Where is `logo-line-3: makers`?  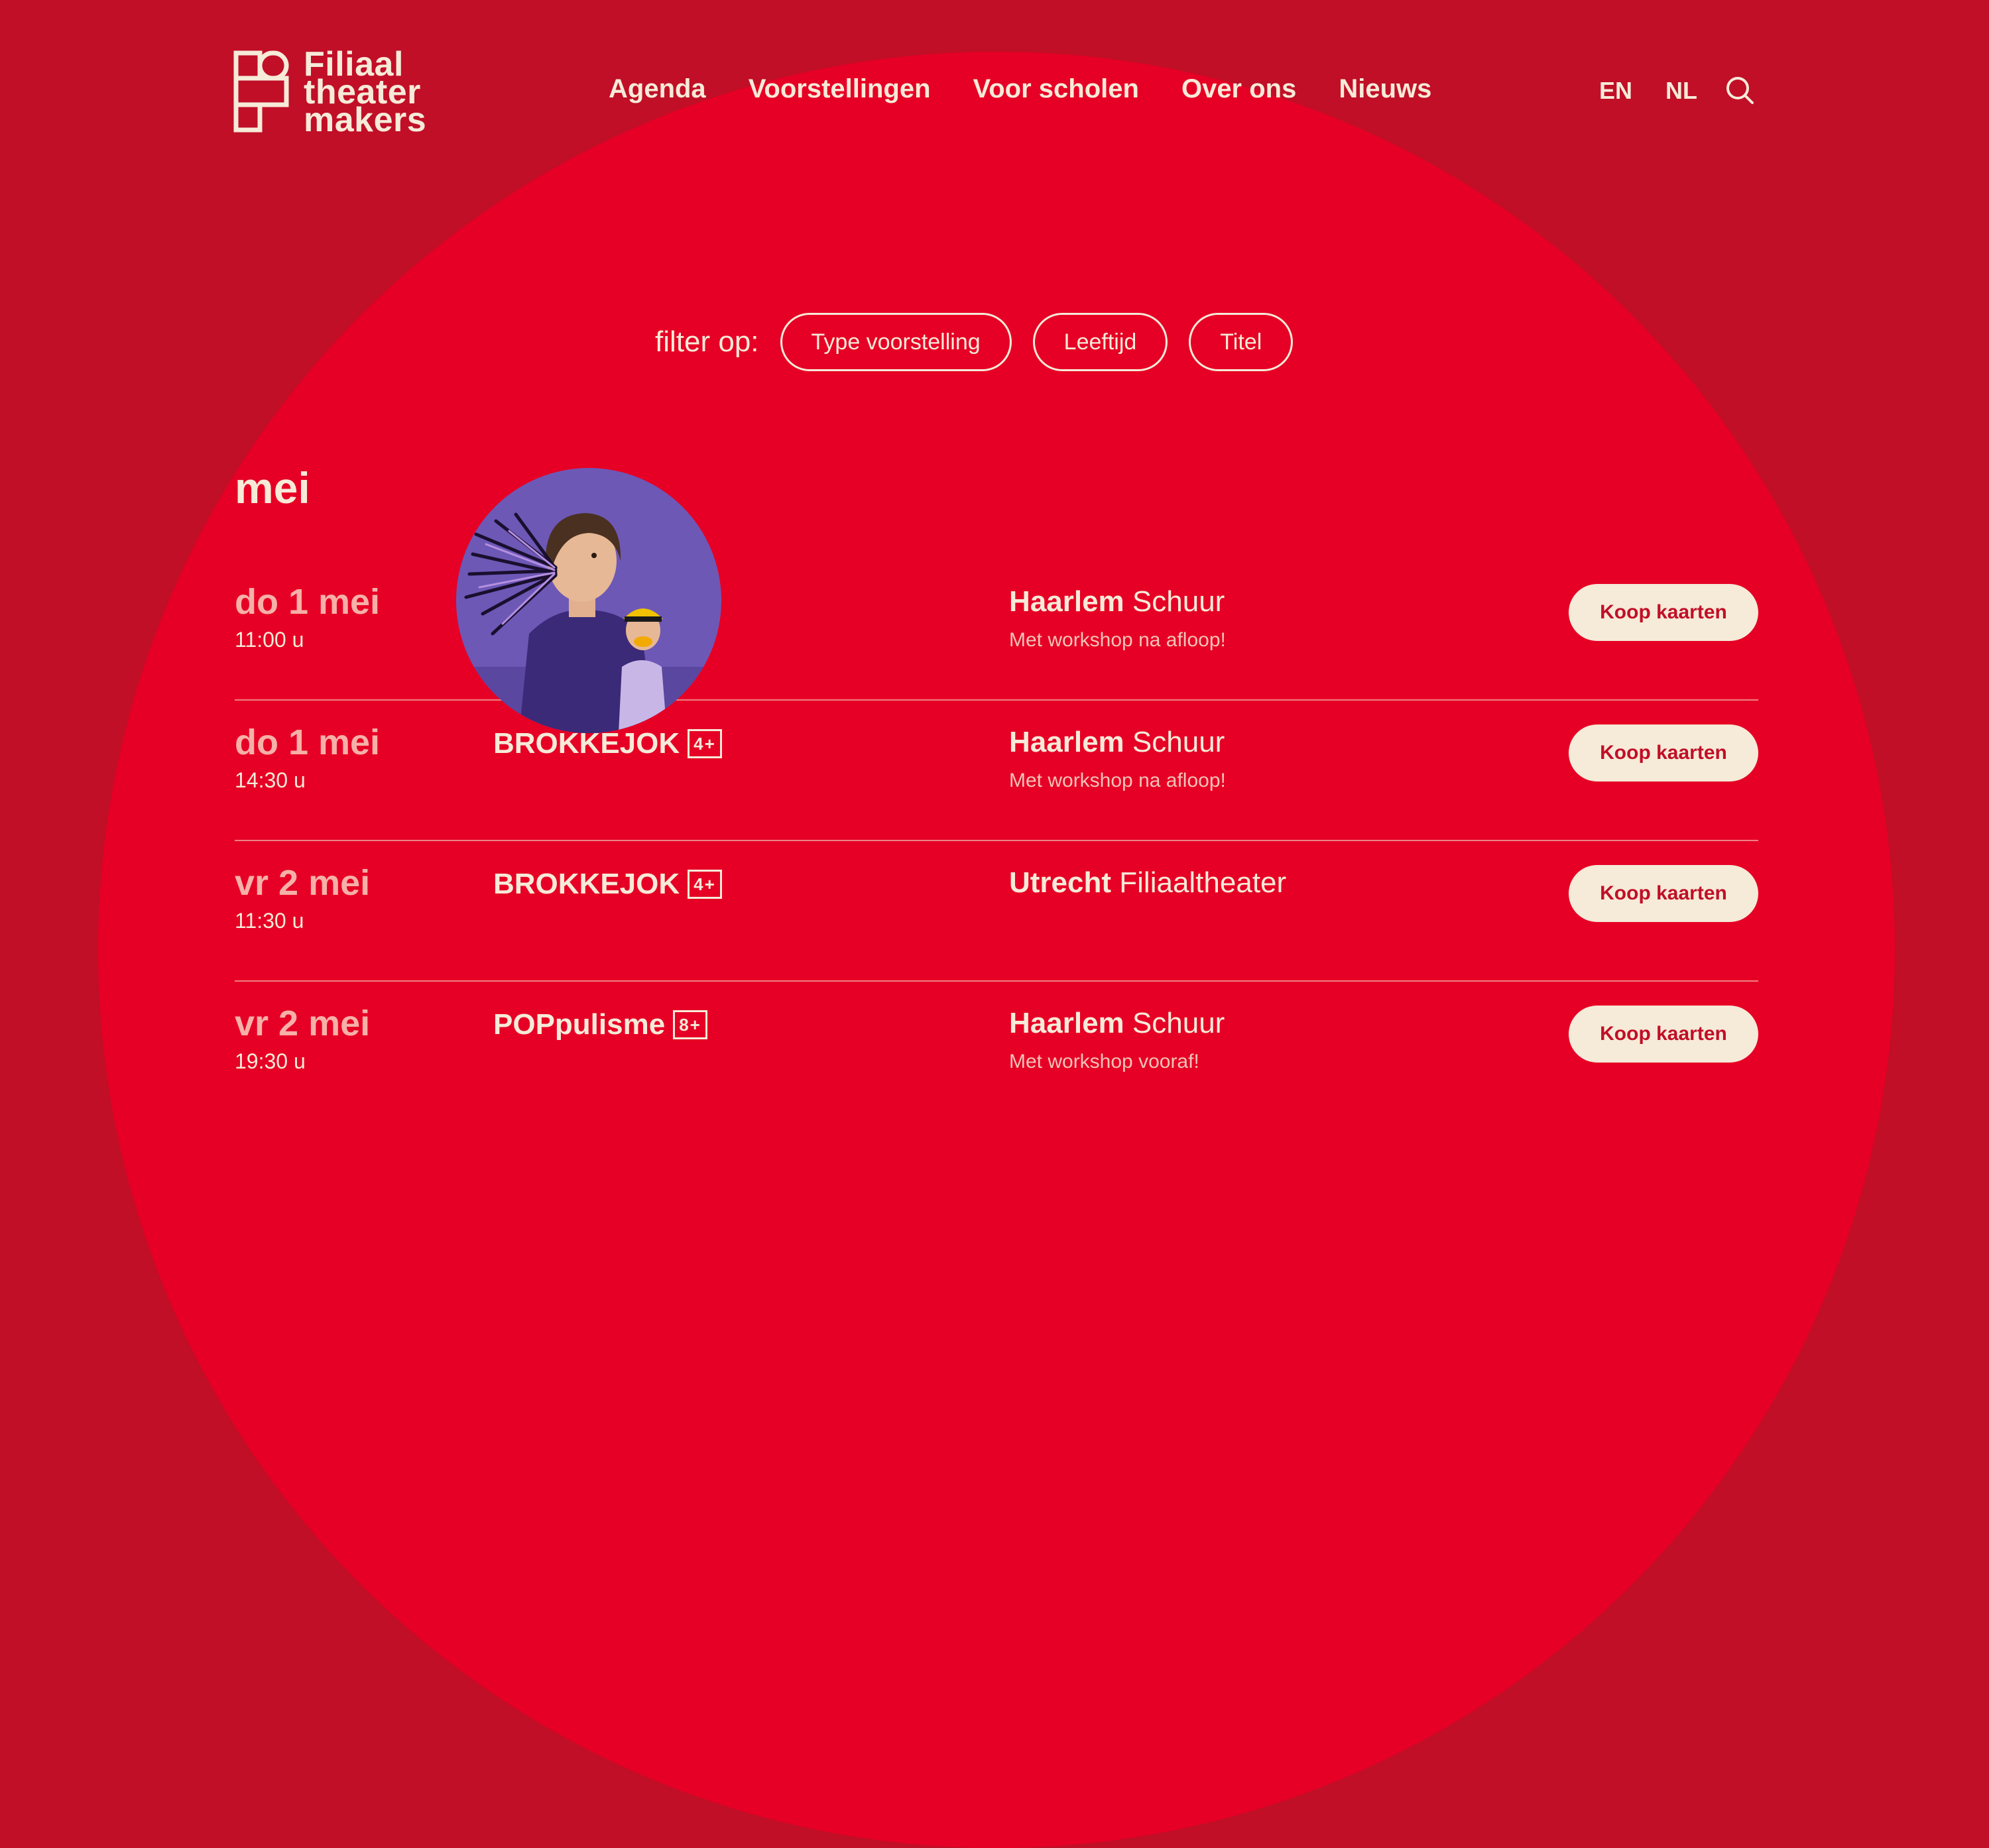 logo-line-3: makers is located at coordinates (365, 120).